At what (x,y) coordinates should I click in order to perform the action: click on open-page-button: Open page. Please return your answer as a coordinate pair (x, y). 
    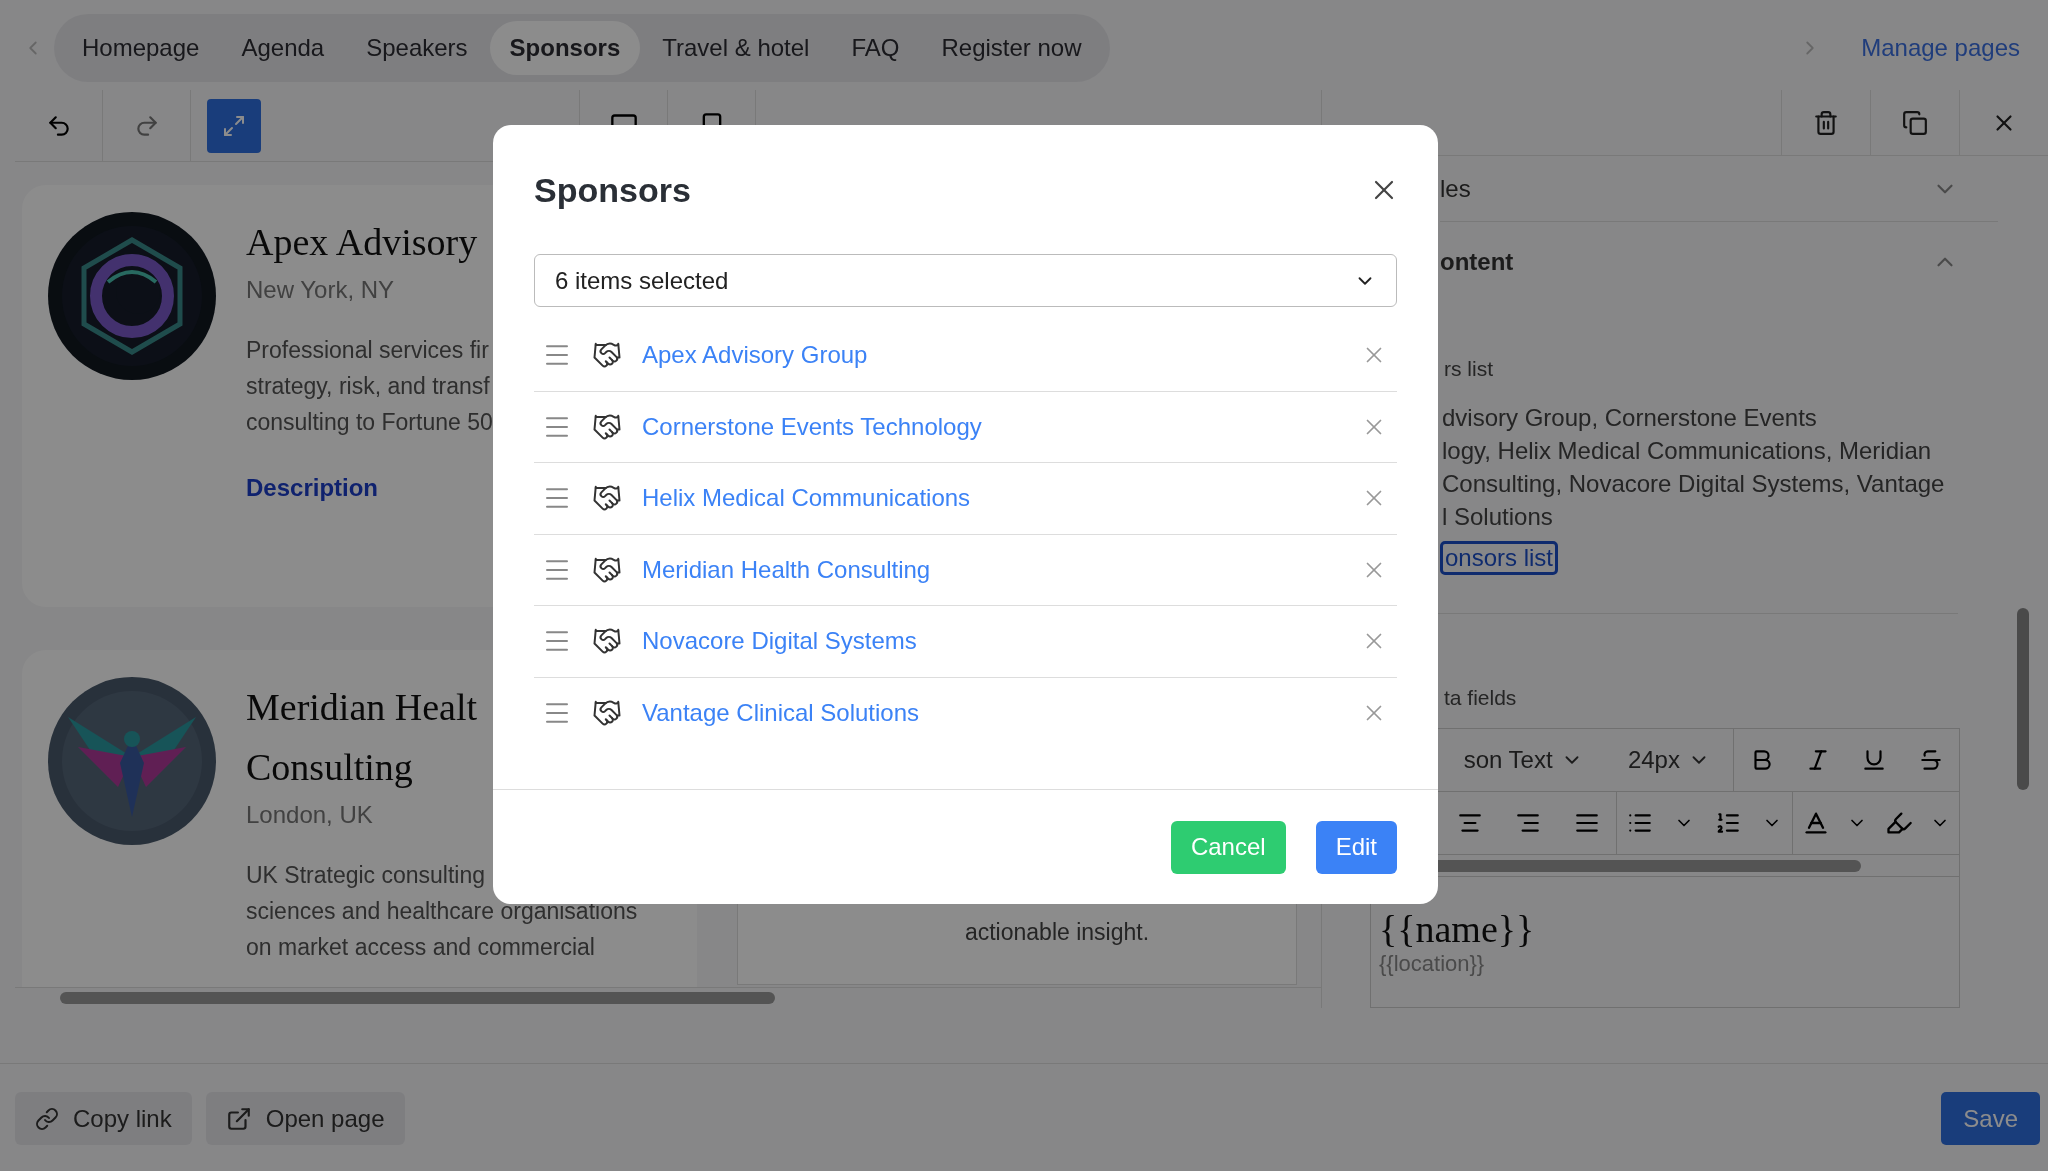
    Looking at the image, I should click on (305, 1118).